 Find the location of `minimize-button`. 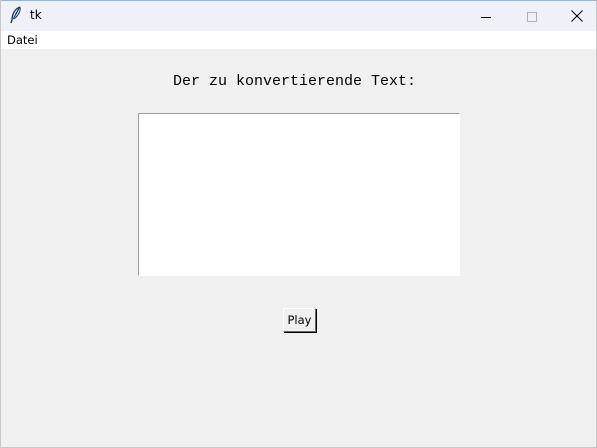

minimize-button is located at coordinates (486, 16).